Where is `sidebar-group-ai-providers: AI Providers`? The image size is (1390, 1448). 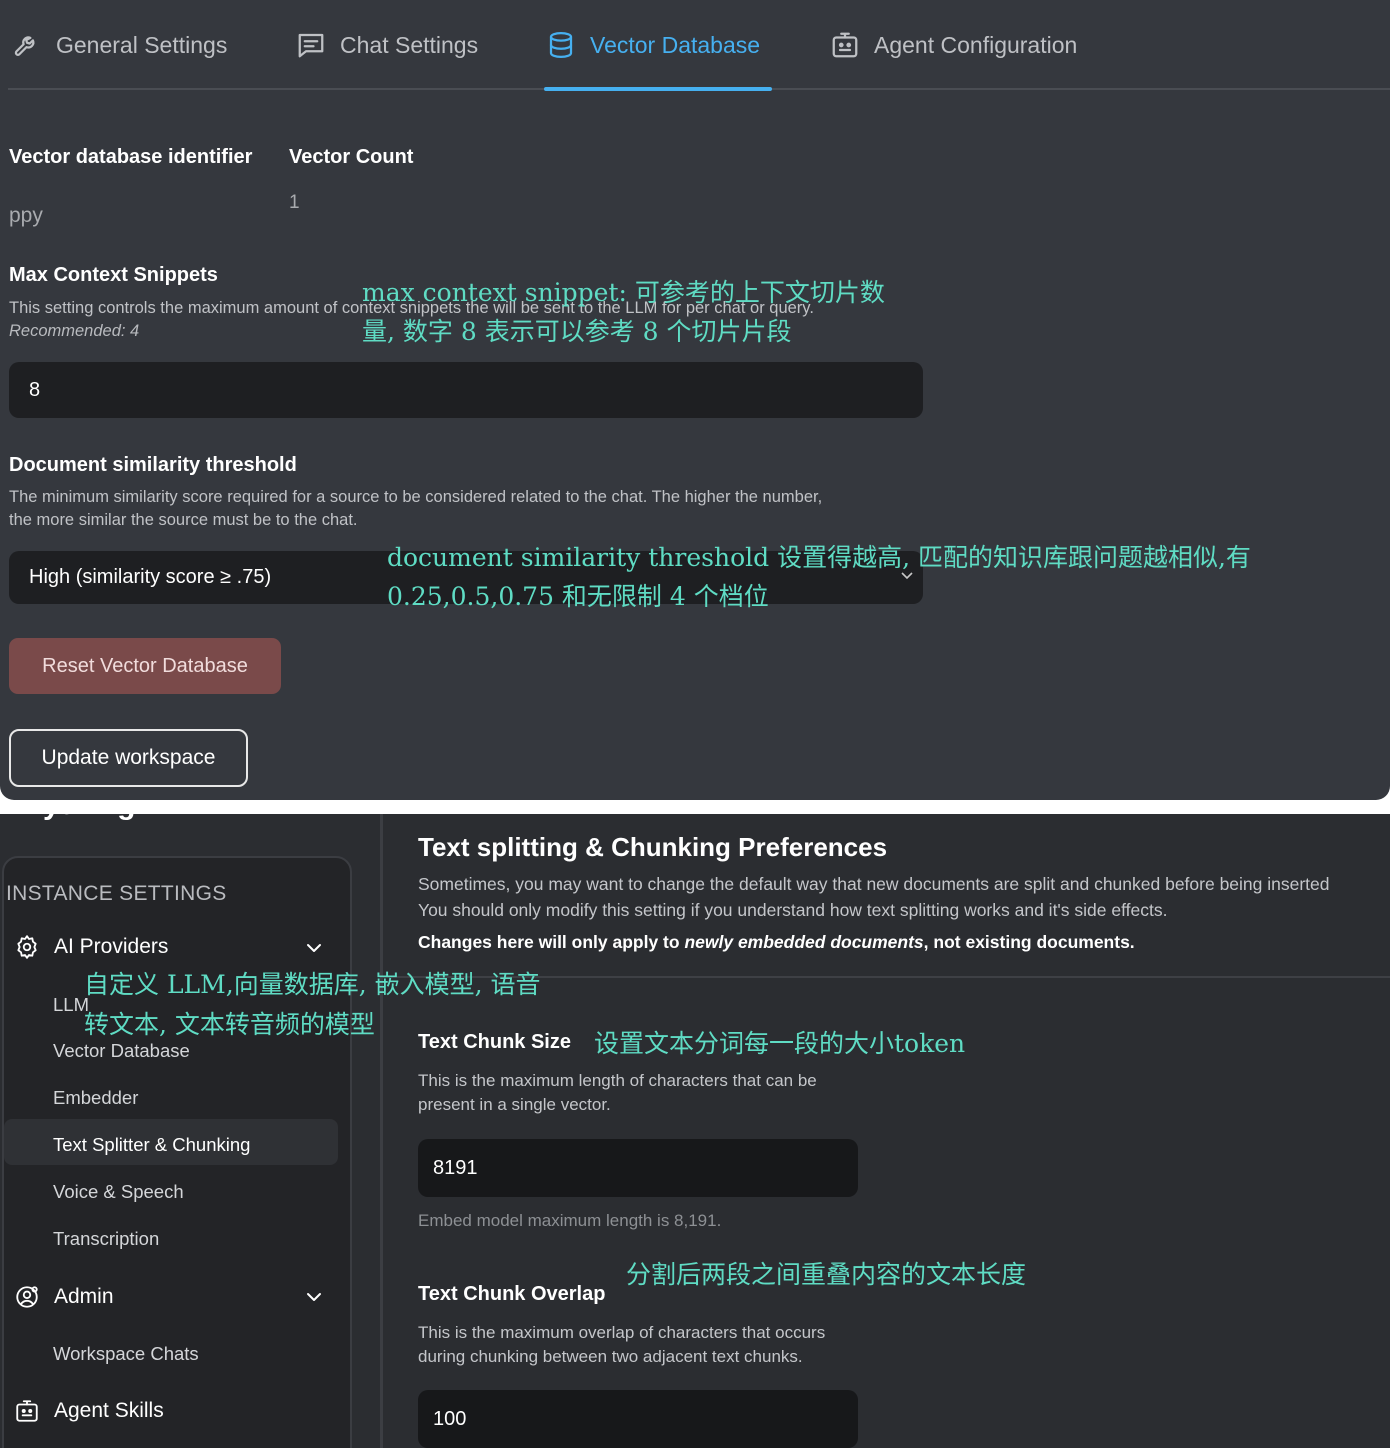
sidebar-group-ai-providers: AI Providers is located at coordinates (91, 947).